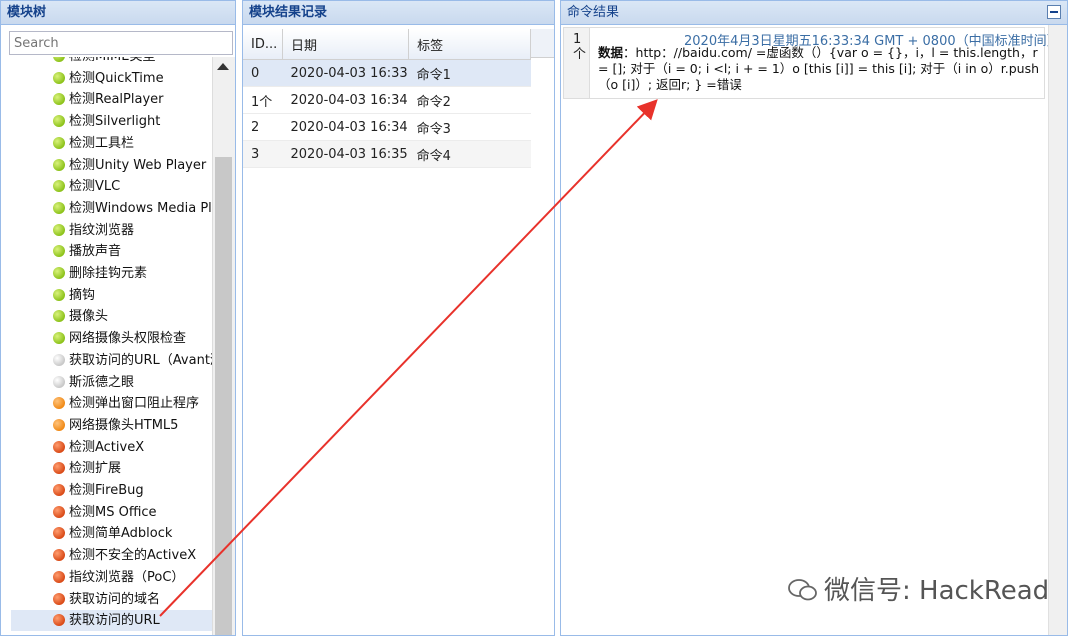 Image resolution: width=1080 pixels, height=636 pixels. I want to click on column-header-date: 日期, so click(346, 44).